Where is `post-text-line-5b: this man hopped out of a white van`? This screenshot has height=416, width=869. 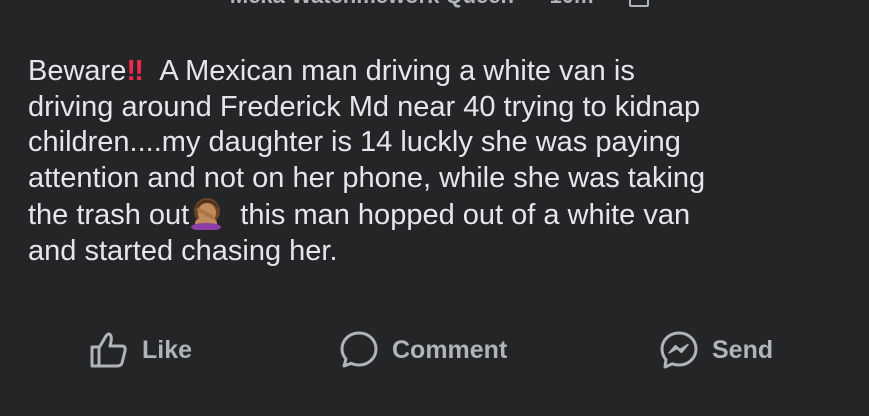 post-text-line-5b: this man hopped out of a white van is located at coordinates (461, 215).